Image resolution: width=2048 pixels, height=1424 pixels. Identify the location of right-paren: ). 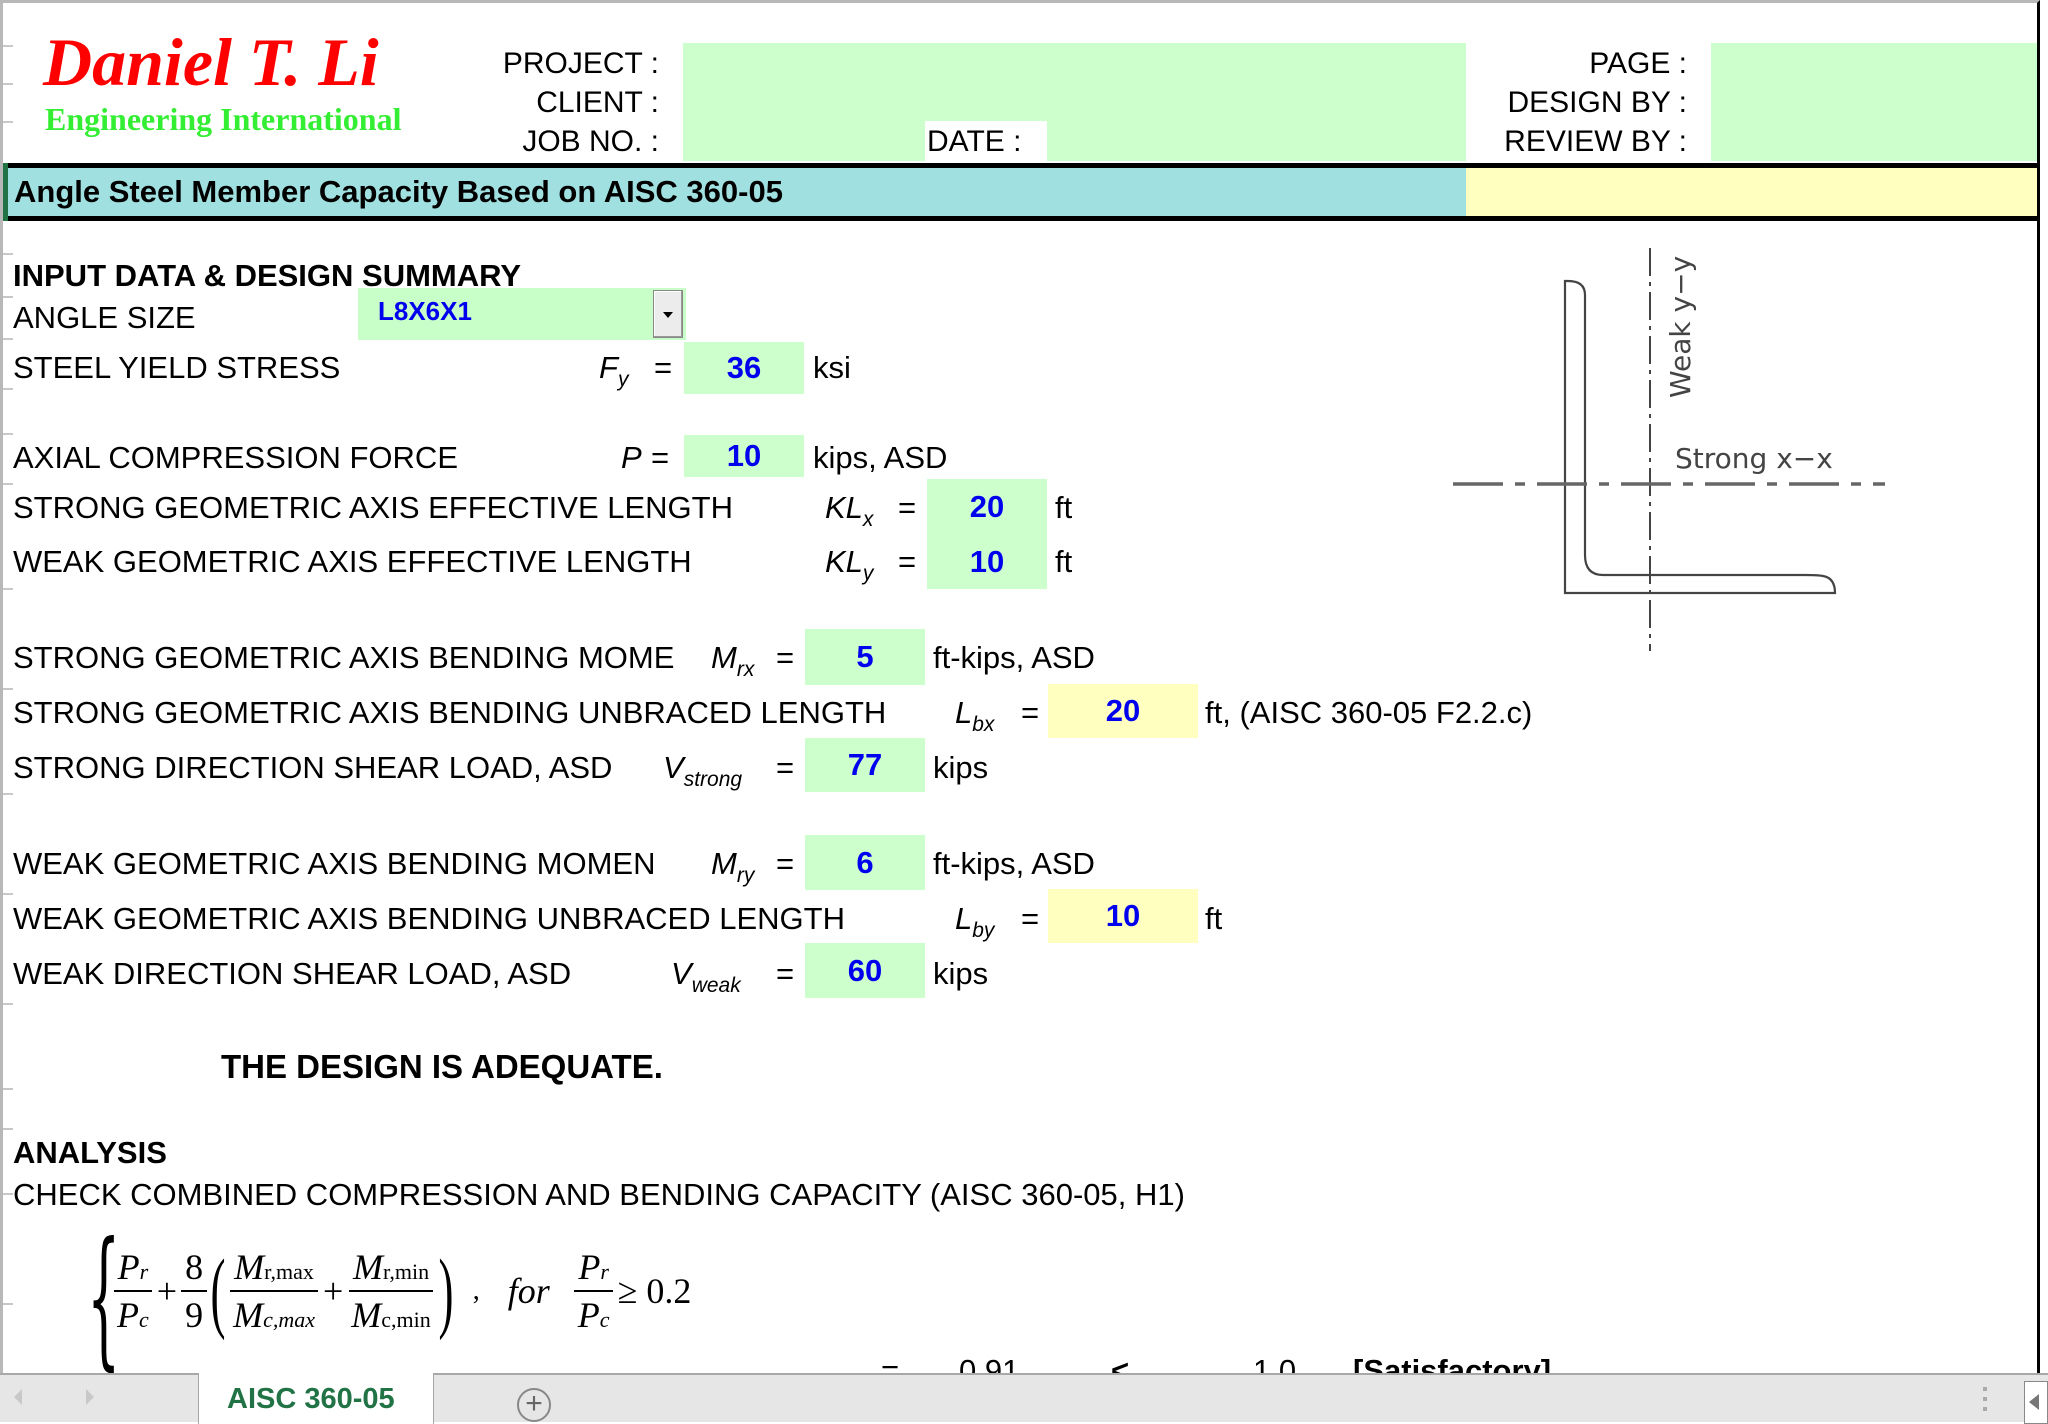
(446, 1291).